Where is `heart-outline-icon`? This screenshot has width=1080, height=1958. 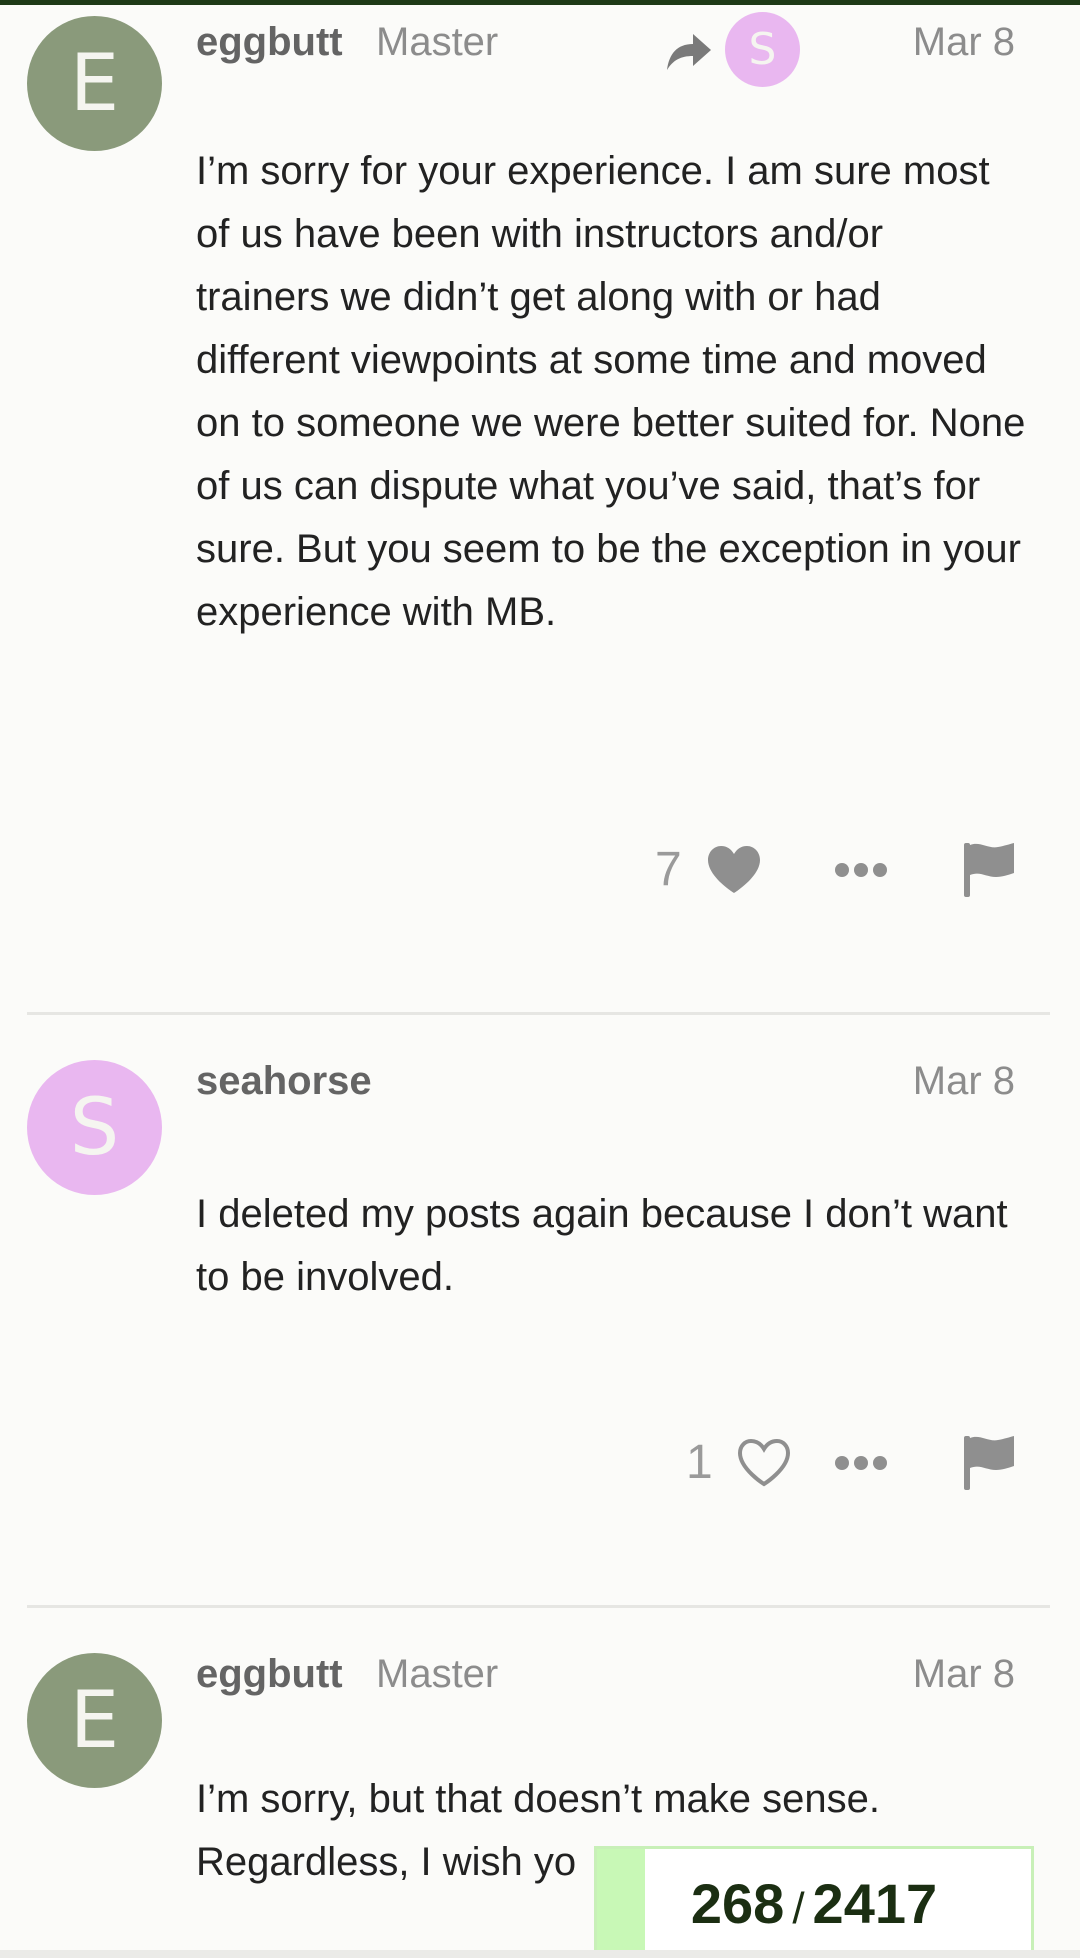
heart-outline-icon is located at coordinates (764, 1463).